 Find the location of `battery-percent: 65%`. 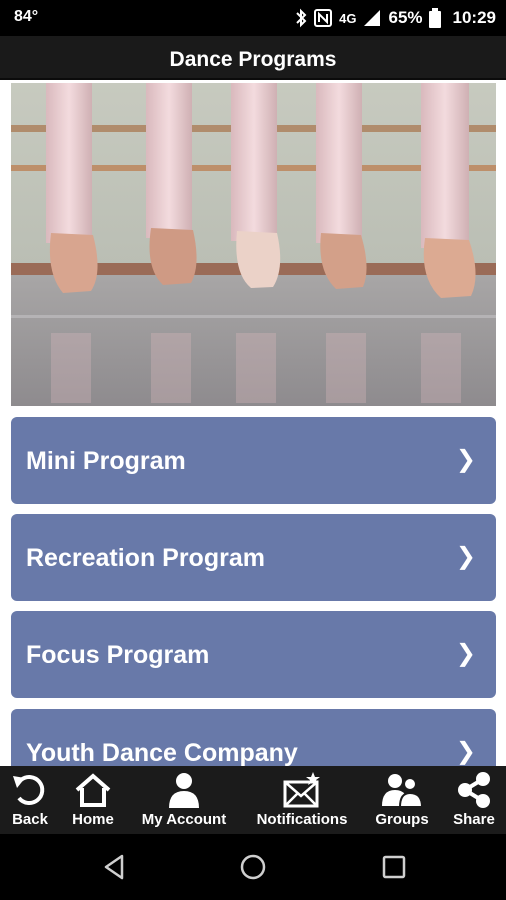

battery-percent: 65% is located at coordinates (405, 17).